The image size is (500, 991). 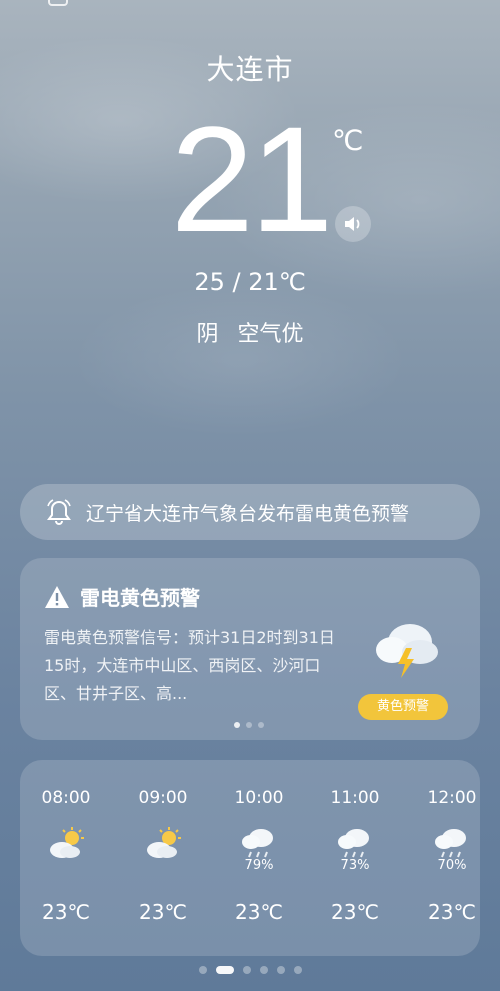 What do you see at coordinates (58, 3) in the screenshot?
I see `status-bar-fragment` at bounding box center [58, 3].